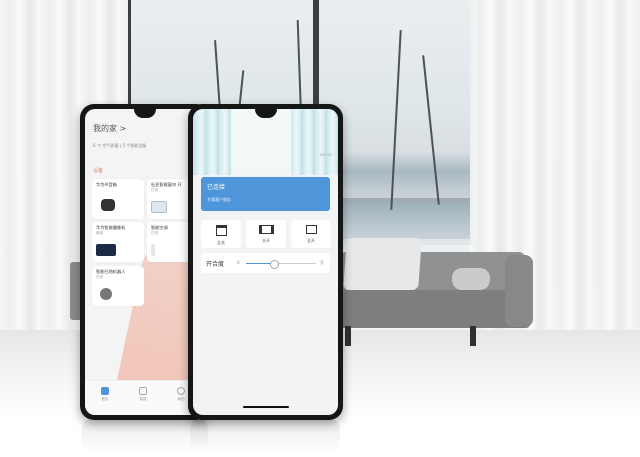 Image resolution: width=640 pixels, height=457 pixels. What do you see at coordinates (106, 294) in the screenshot?
I see `robot-vacuum-icon` at bounding box center [106, 294].